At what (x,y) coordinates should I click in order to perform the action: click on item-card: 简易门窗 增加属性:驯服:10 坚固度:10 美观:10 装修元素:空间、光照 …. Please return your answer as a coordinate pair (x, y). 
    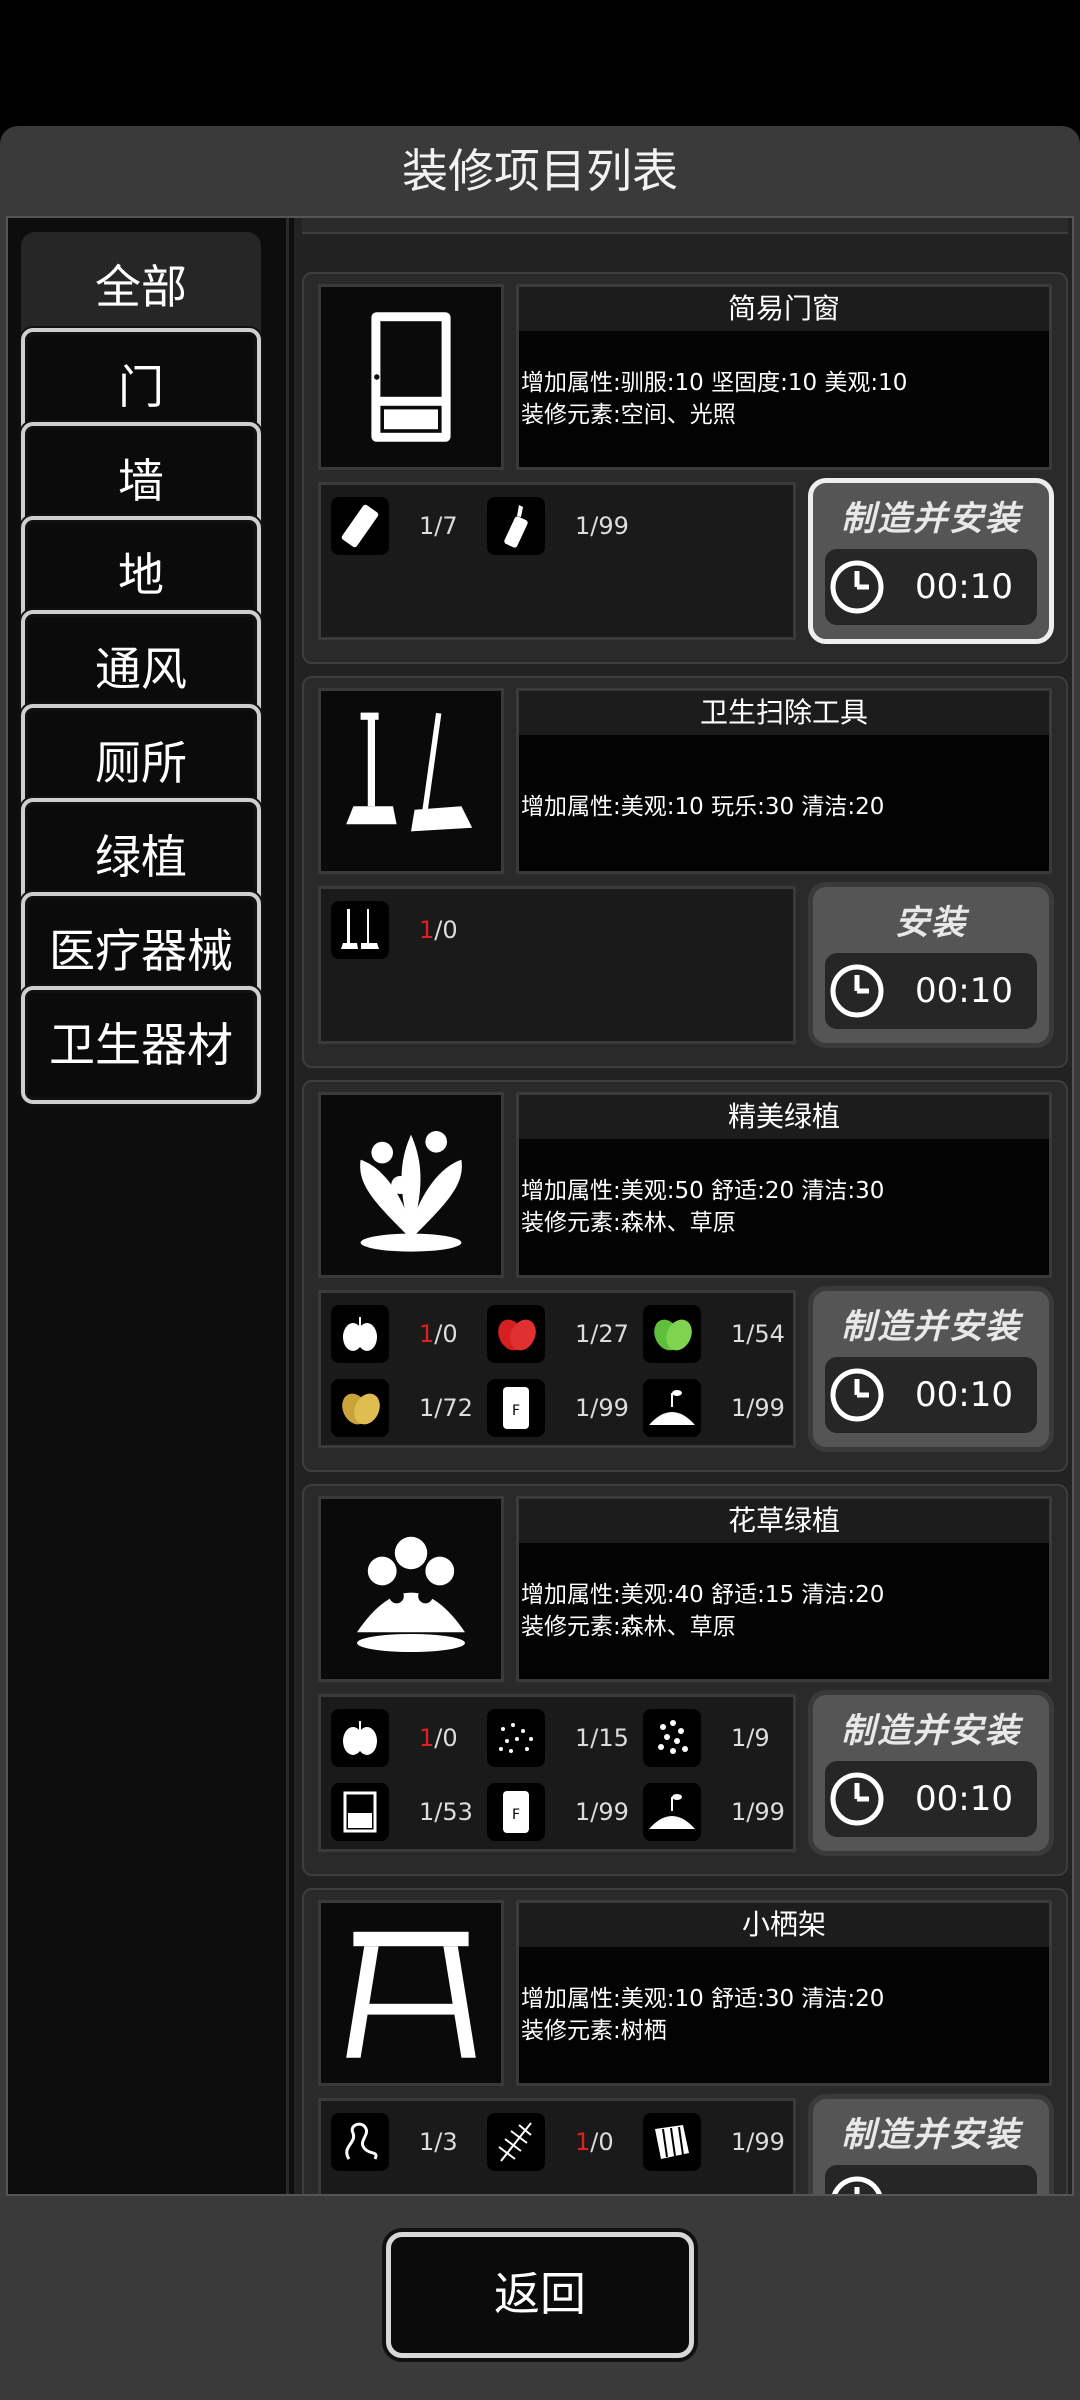
    Looking at the image, I should click on (685, 468).